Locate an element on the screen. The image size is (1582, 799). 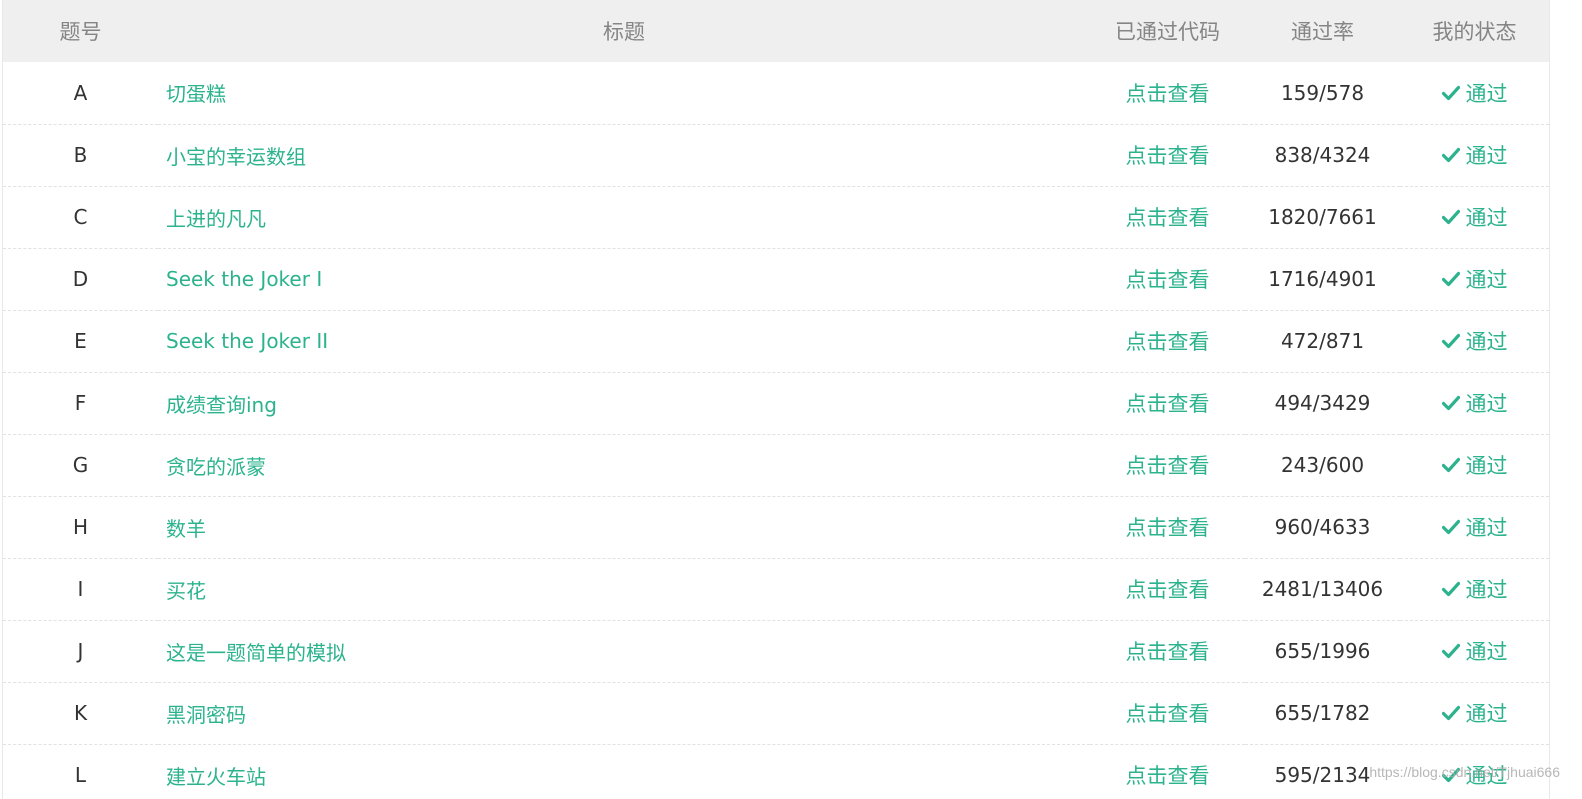
problem-title-cell: 黑洞密码 is located at coordinates (624, 713).